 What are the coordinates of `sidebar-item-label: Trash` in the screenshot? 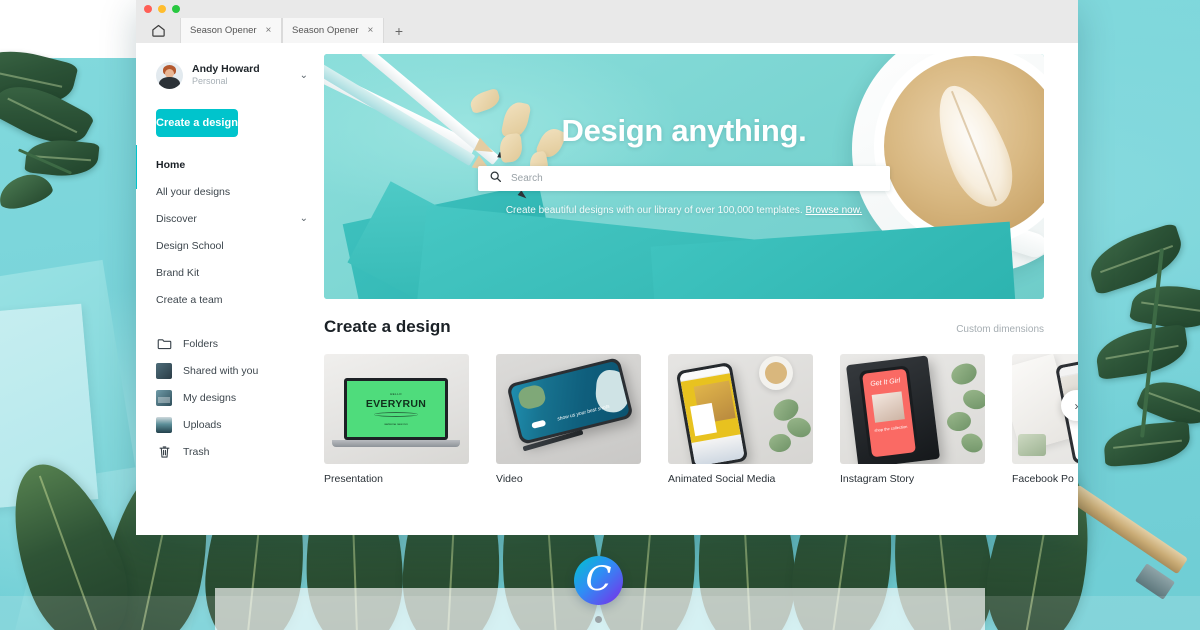 It's located at (196, 451).